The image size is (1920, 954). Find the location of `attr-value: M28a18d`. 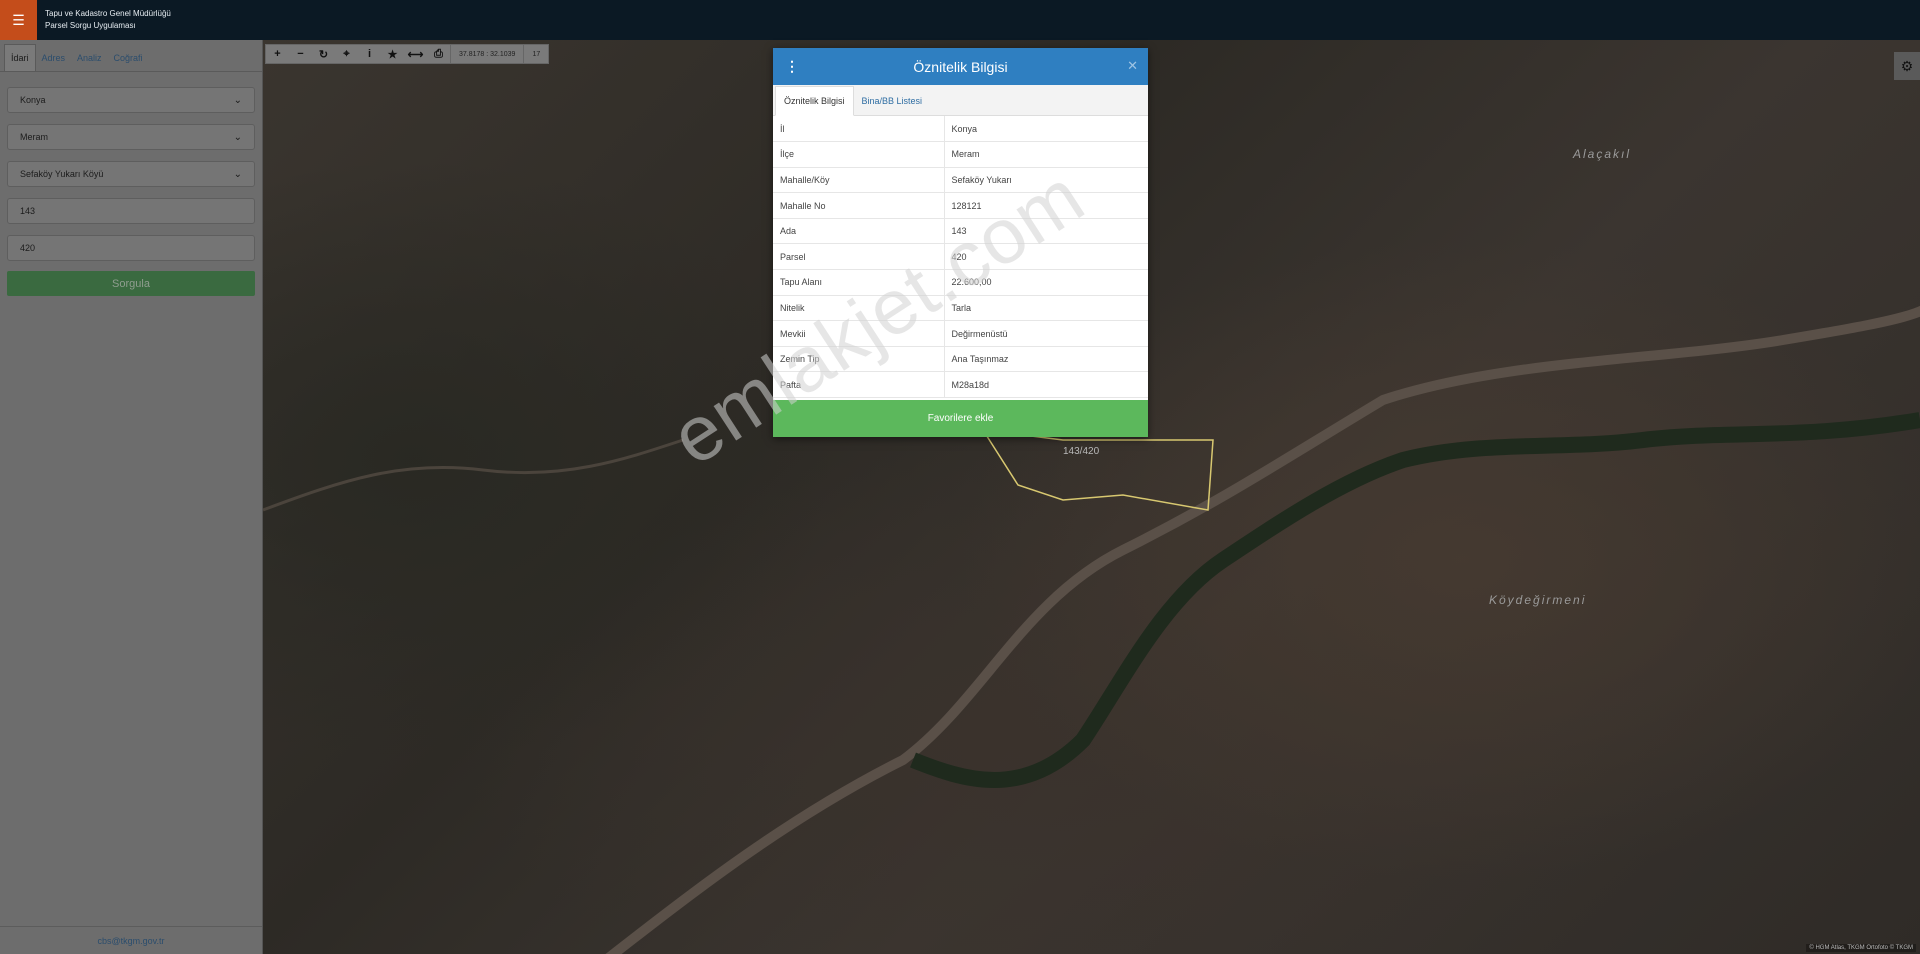

attr-value: M28a18d is located at coordinates (1046, 385).